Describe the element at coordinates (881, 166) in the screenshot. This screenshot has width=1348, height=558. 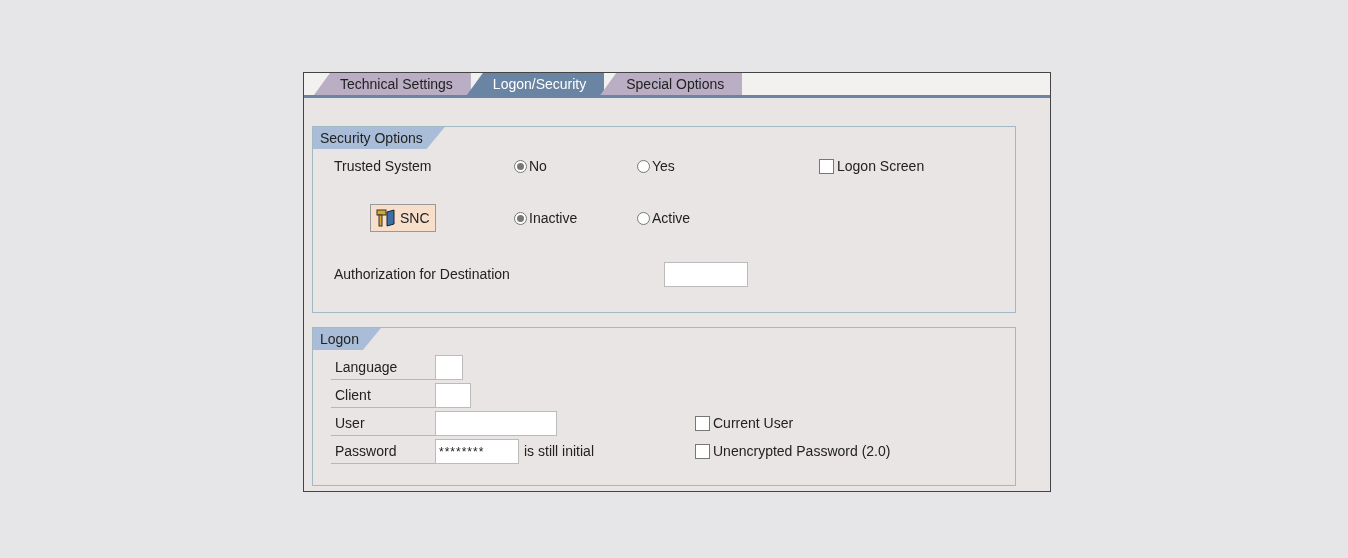
I see `checkbox-label: Logon Screen` at that location.